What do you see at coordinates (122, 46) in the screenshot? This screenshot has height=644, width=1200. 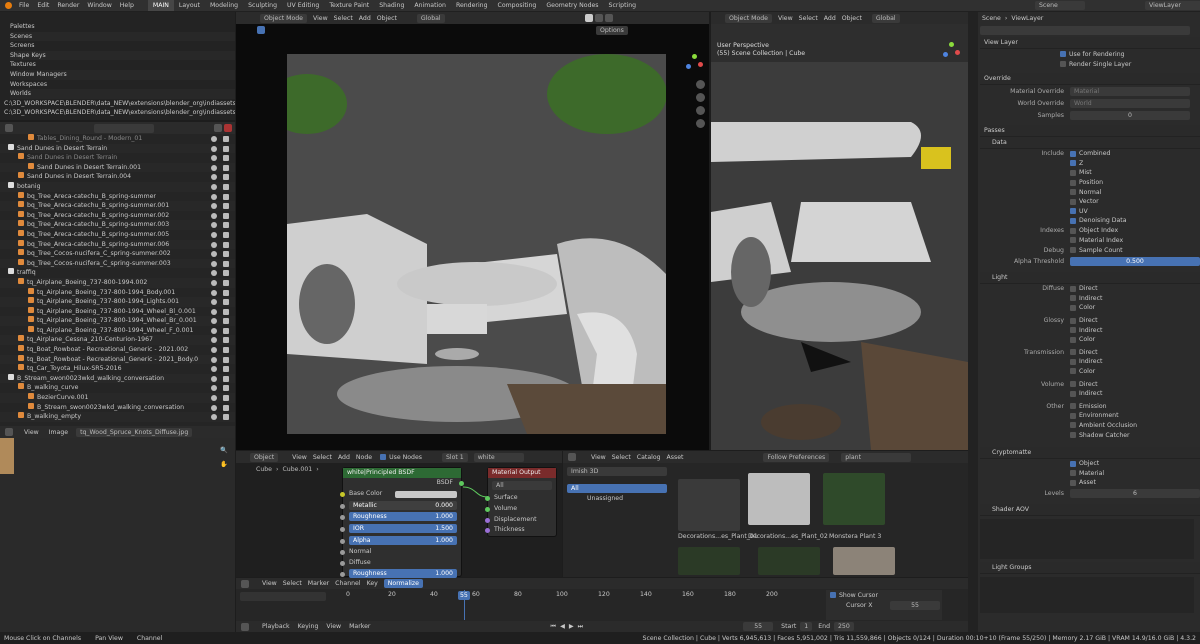 I see `blendfile-item: Screens` at bounding box center [122, 46].